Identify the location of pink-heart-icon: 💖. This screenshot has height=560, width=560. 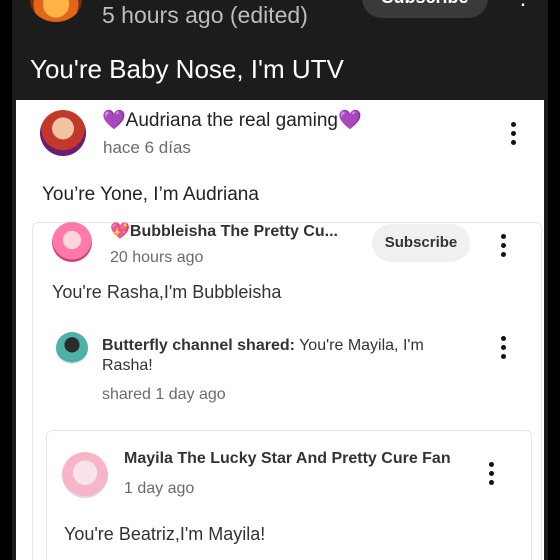
(120, 231).